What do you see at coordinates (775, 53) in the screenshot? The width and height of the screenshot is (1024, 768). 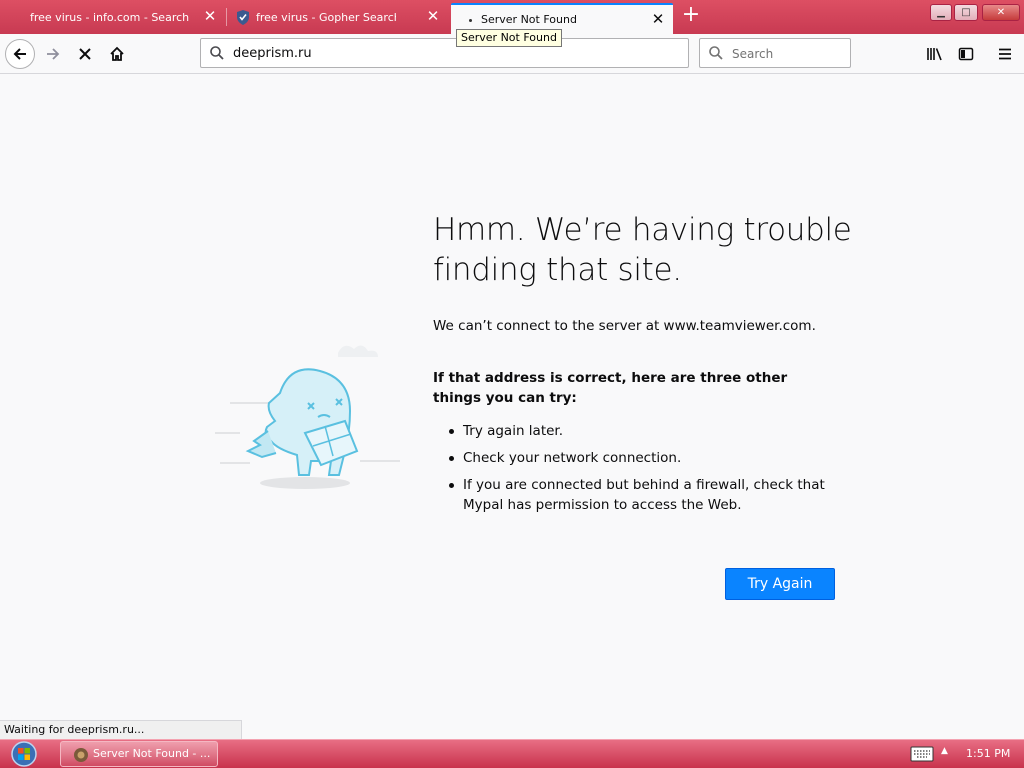 I see `search-bar: Search` at bounding box center [775, 53].